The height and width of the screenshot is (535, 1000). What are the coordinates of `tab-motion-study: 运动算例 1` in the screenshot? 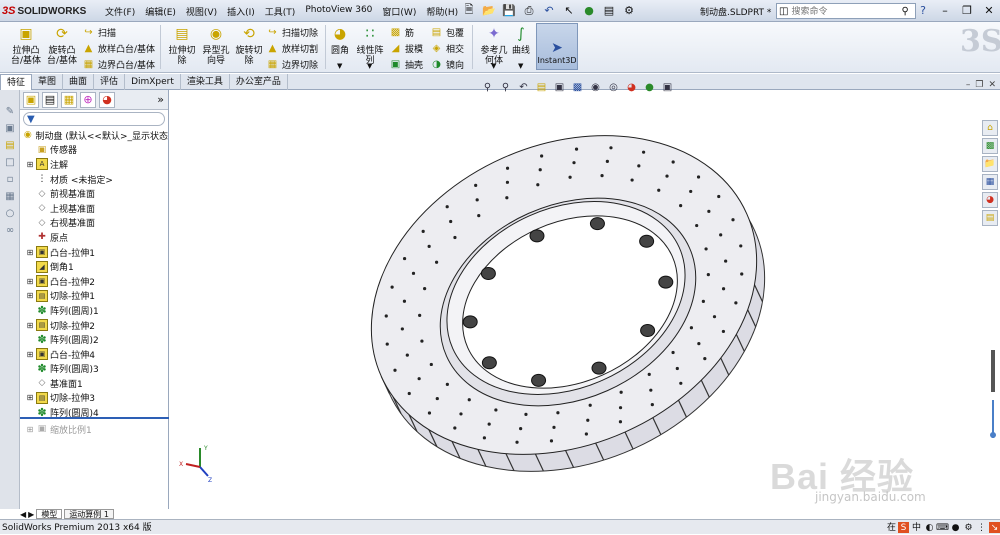 It's located at (89, 514).